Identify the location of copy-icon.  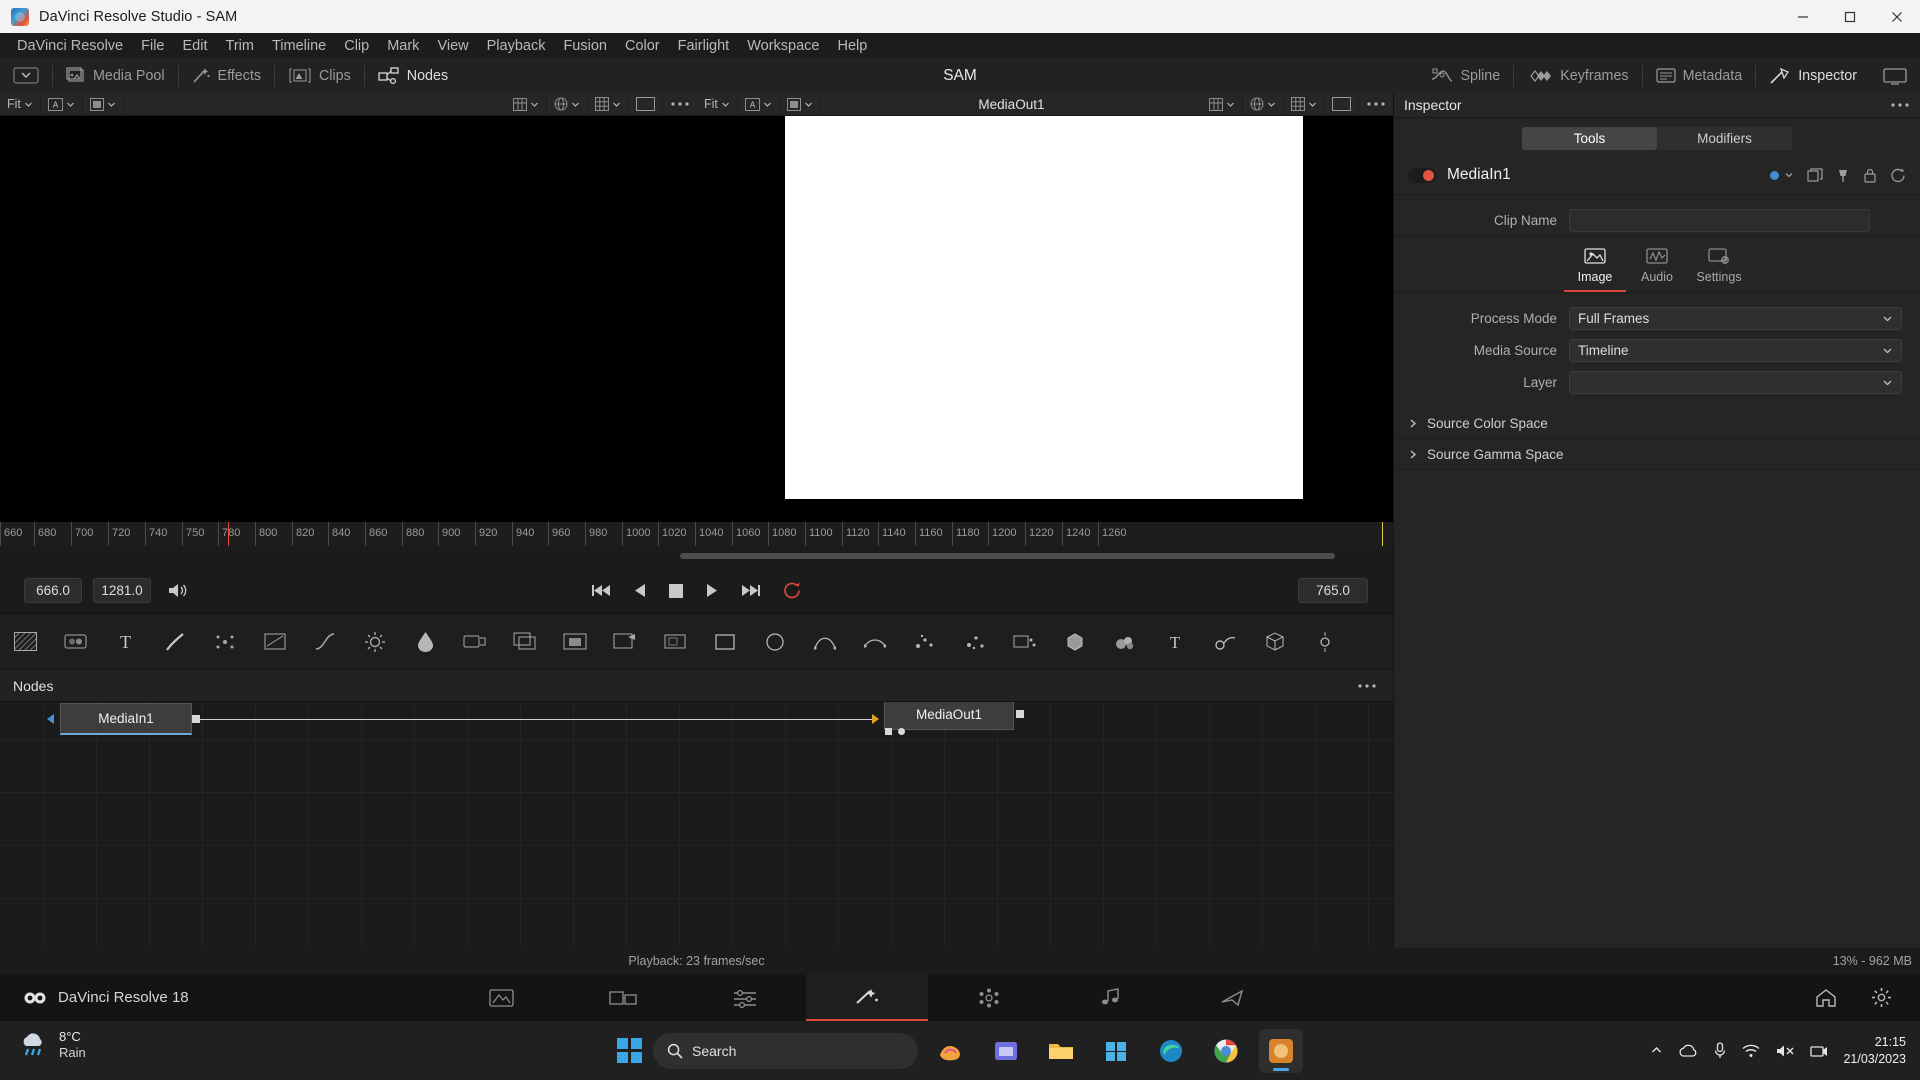
(1815, 175).